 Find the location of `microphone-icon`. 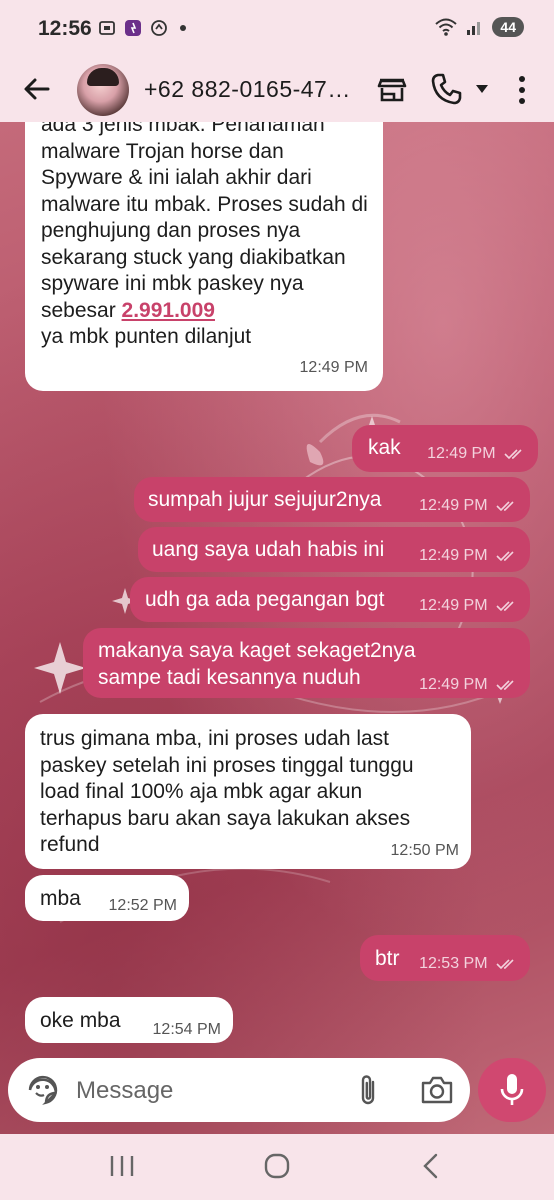

microphone-icon is located at coordinates (512, 1089).